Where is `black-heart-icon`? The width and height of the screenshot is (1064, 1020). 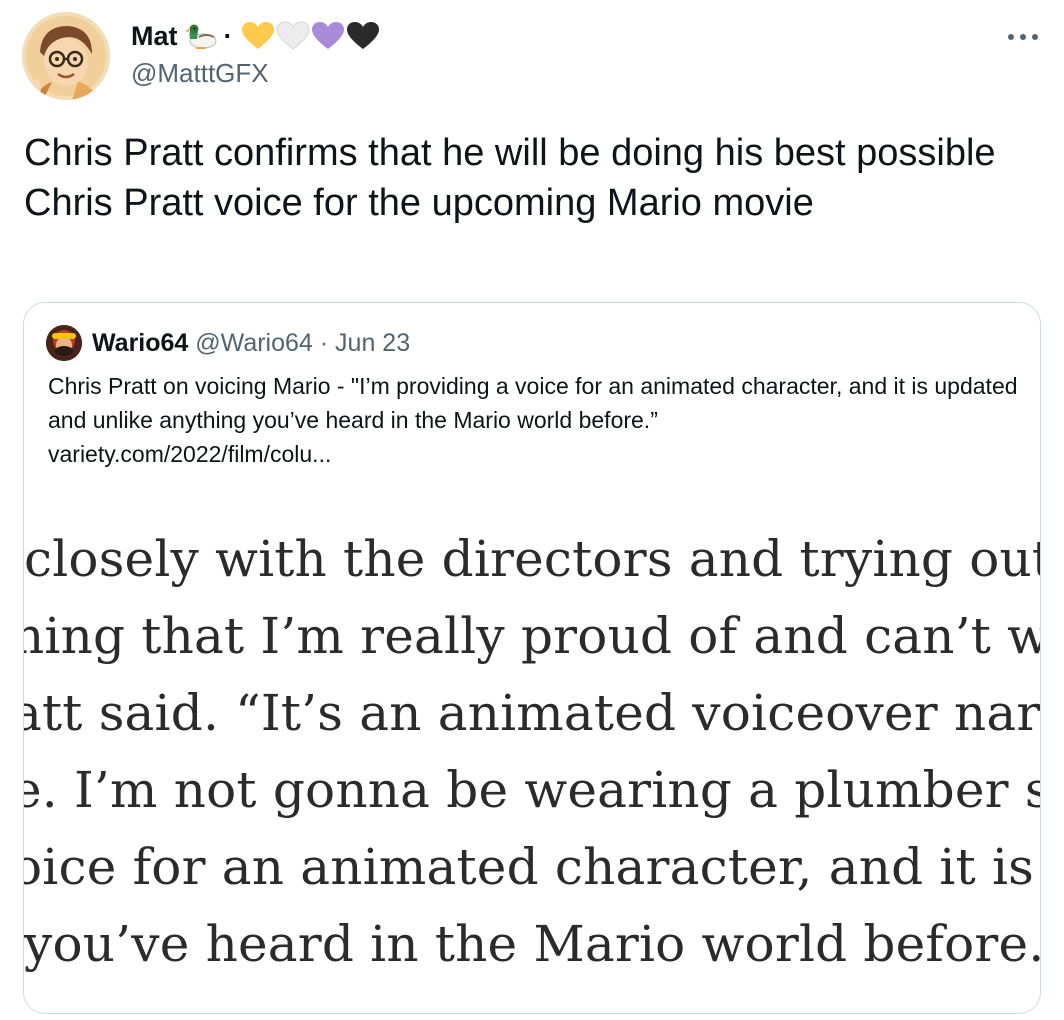 black-heart-icon is located at coordinates (363, 36).